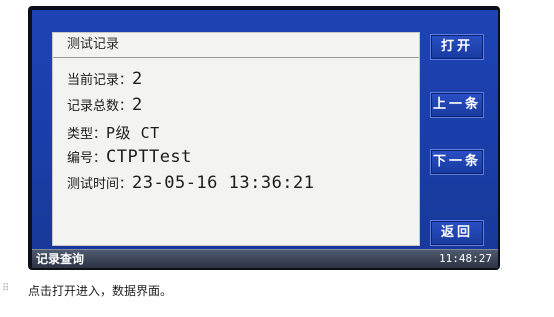 This screenshot has width=554, height=317. I want to click on type-row: 类型：P级 CT, so click(113, 132).